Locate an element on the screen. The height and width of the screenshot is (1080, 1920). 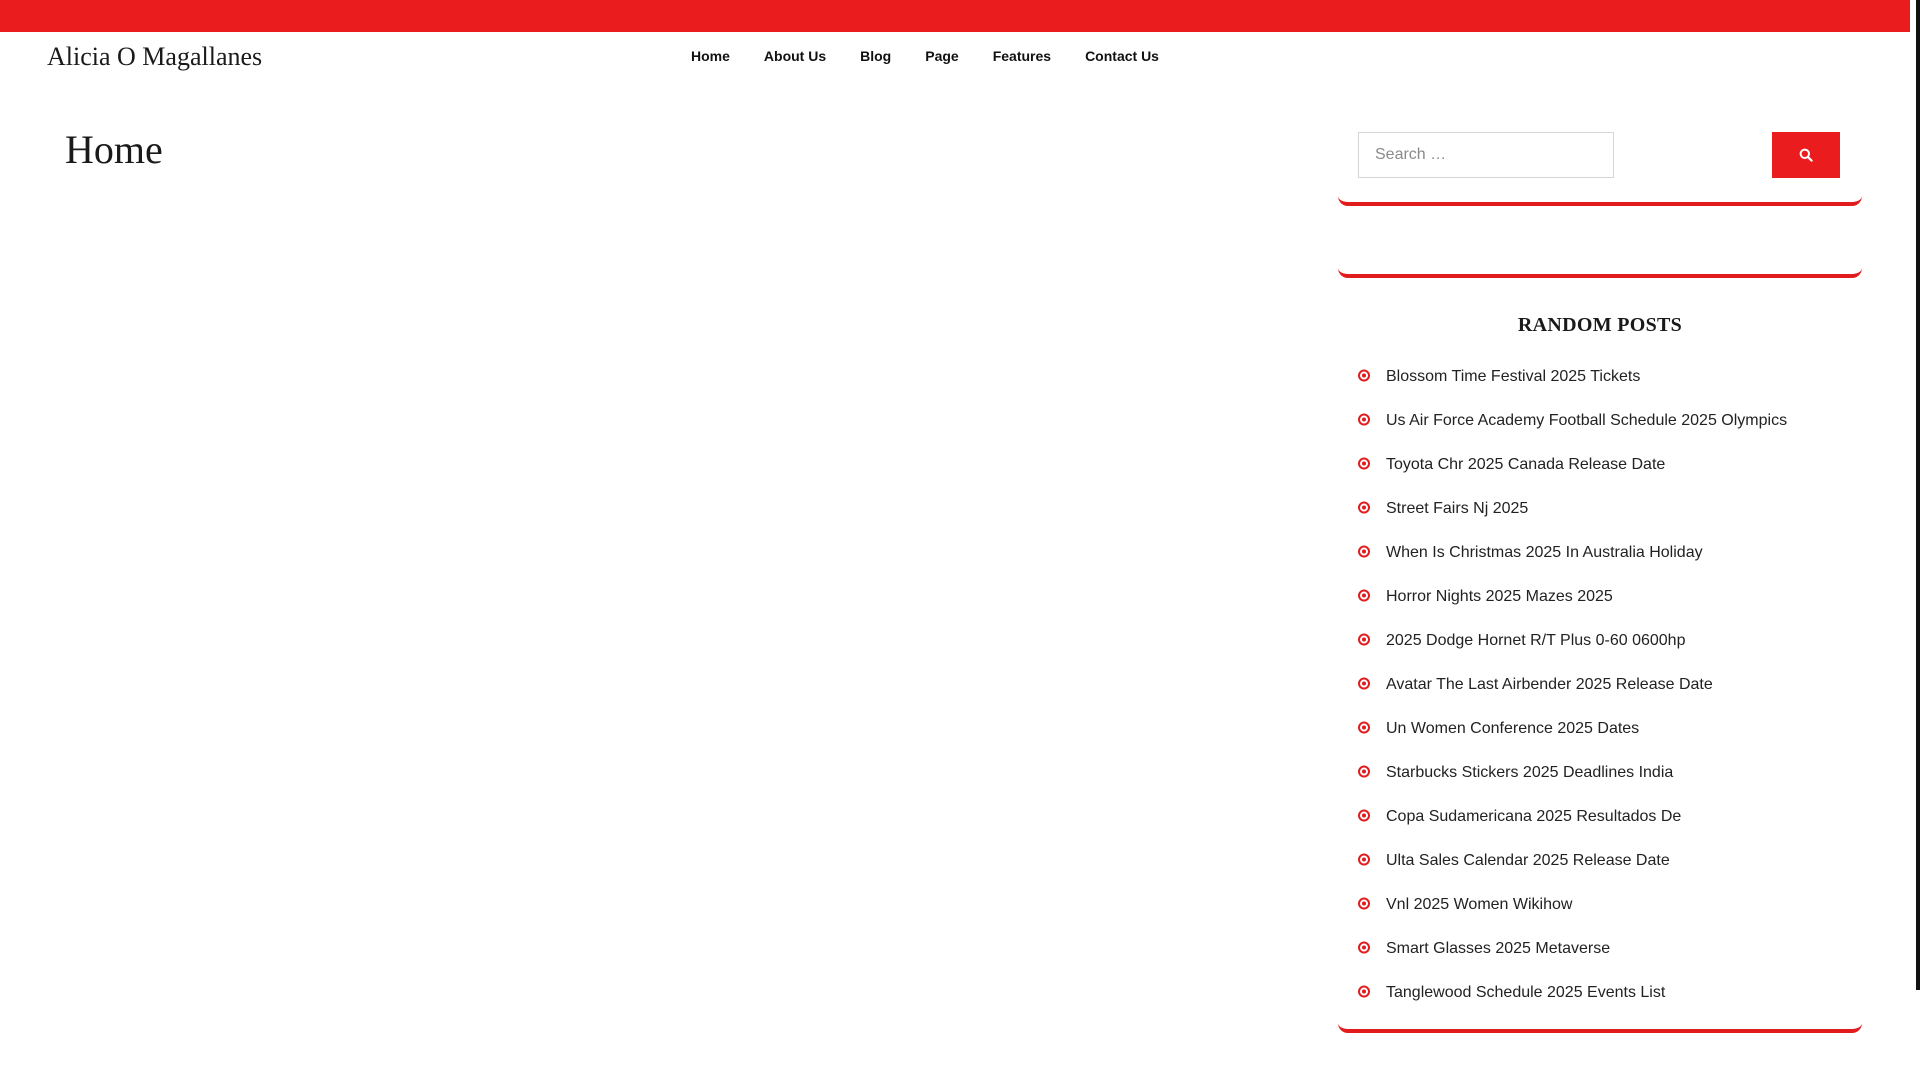
list-item: Horror Nights 2025 Mazes 2025 is located at coordinates (1610, 597).